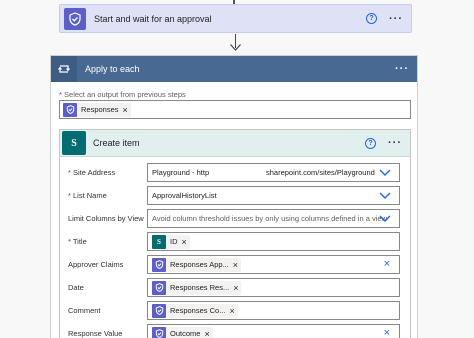 This screenshot has height=338, width=474. What do you see at coordinates (273, 287) in the screenshot?
I see `date-input: Responses Res... ×` at bounding box center [273, 287].